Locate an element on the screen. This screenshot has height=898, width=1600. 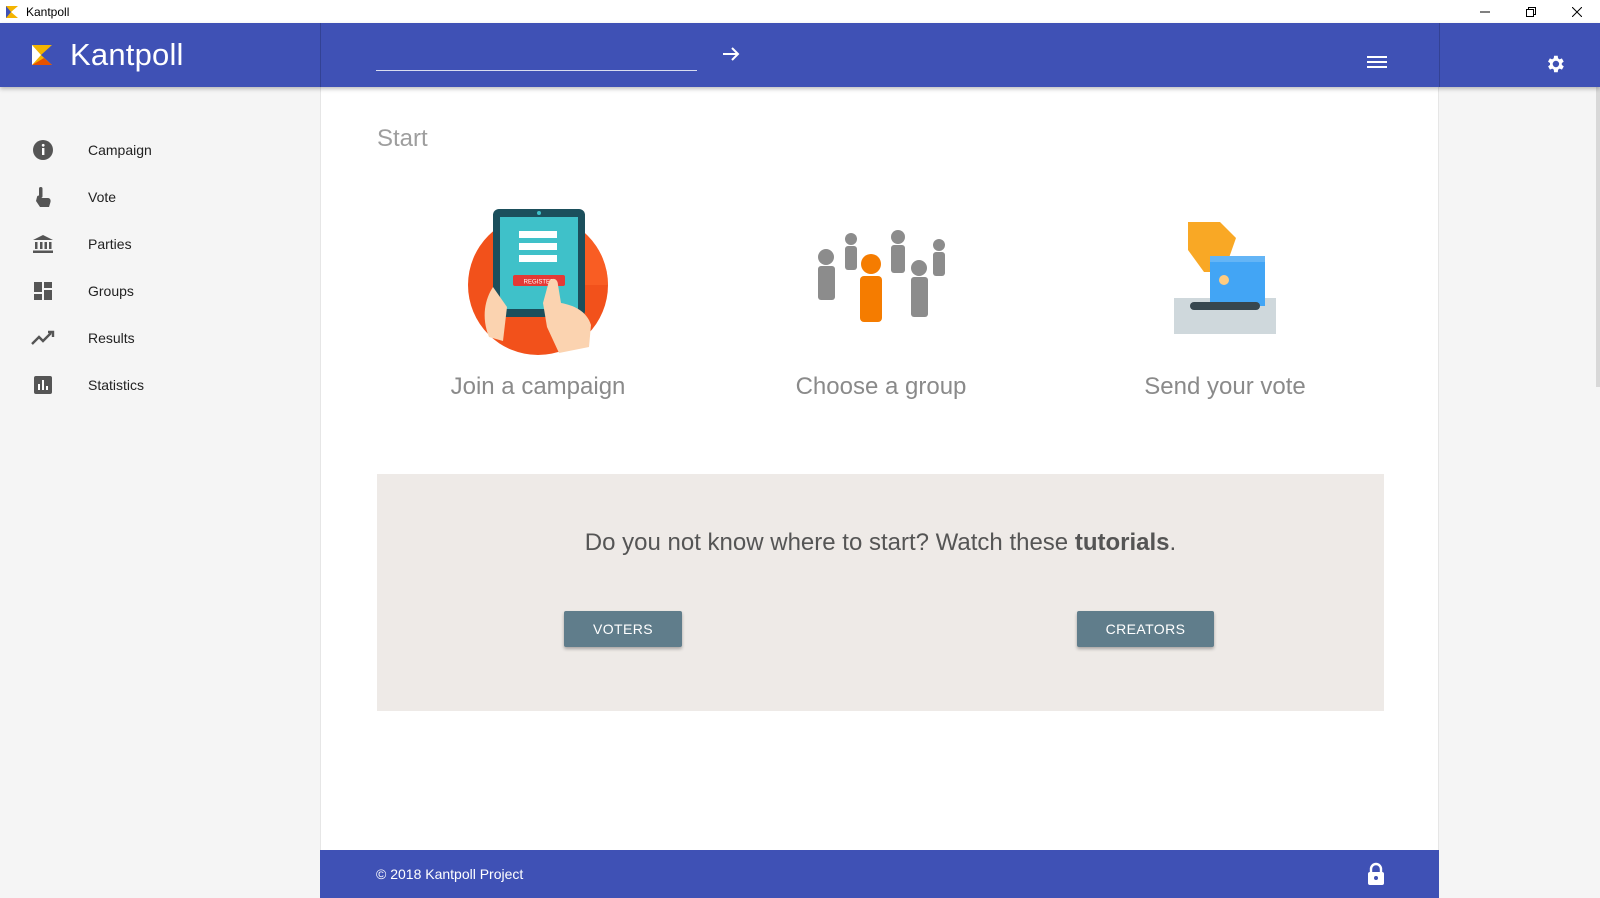
join-campaign-illustration: REGISTER is located at coordinates (538, 282).